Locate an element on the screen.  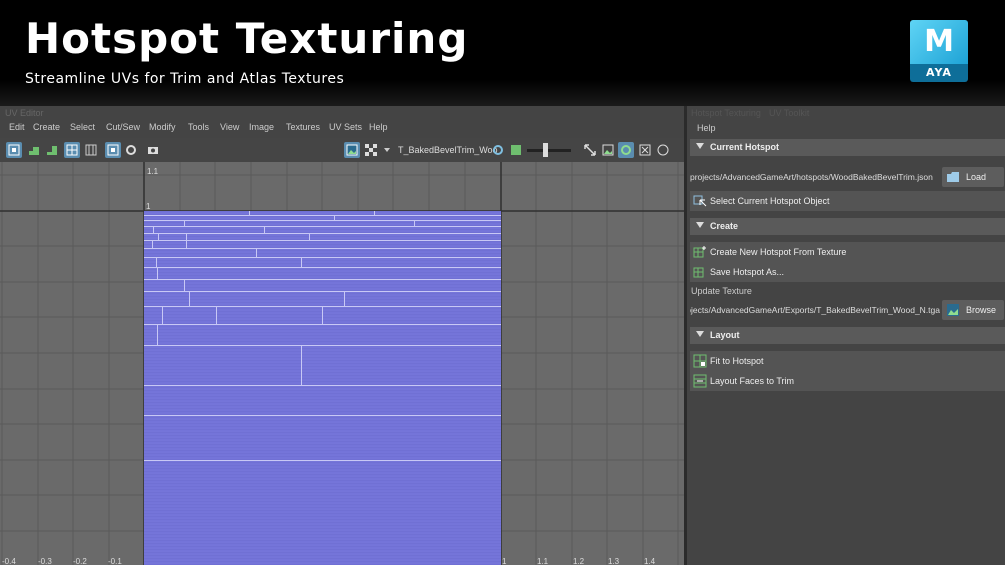
menu-image: Image is located at coordinates (261, 127).